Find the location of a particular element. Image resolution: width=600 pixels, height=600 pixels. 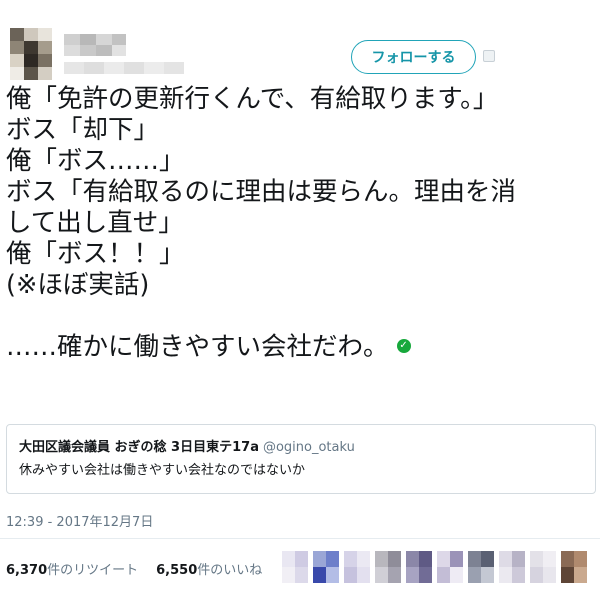

handle-redacted is located at coordinates (124, 68).